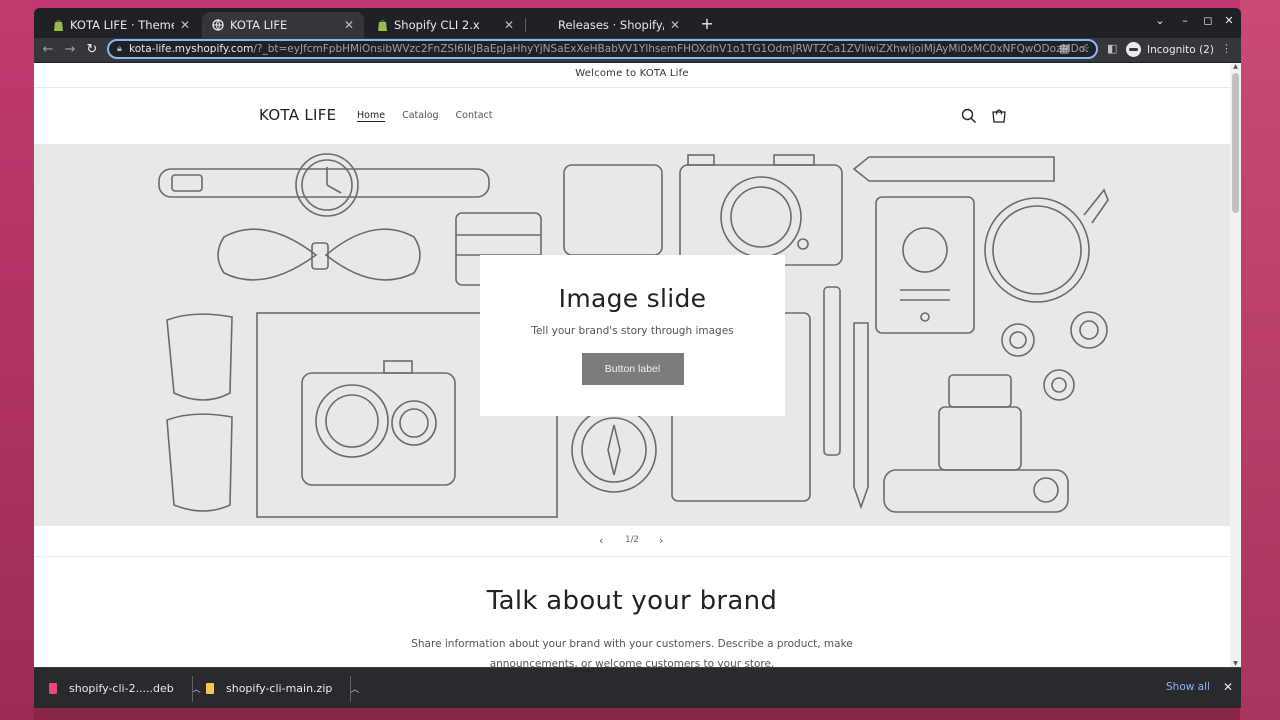 The height and width of the screenshot is (720, 1280). Describe the element at coordinates (976, 443) in the screenshot. I see `lens-camera-illustration` at that location.